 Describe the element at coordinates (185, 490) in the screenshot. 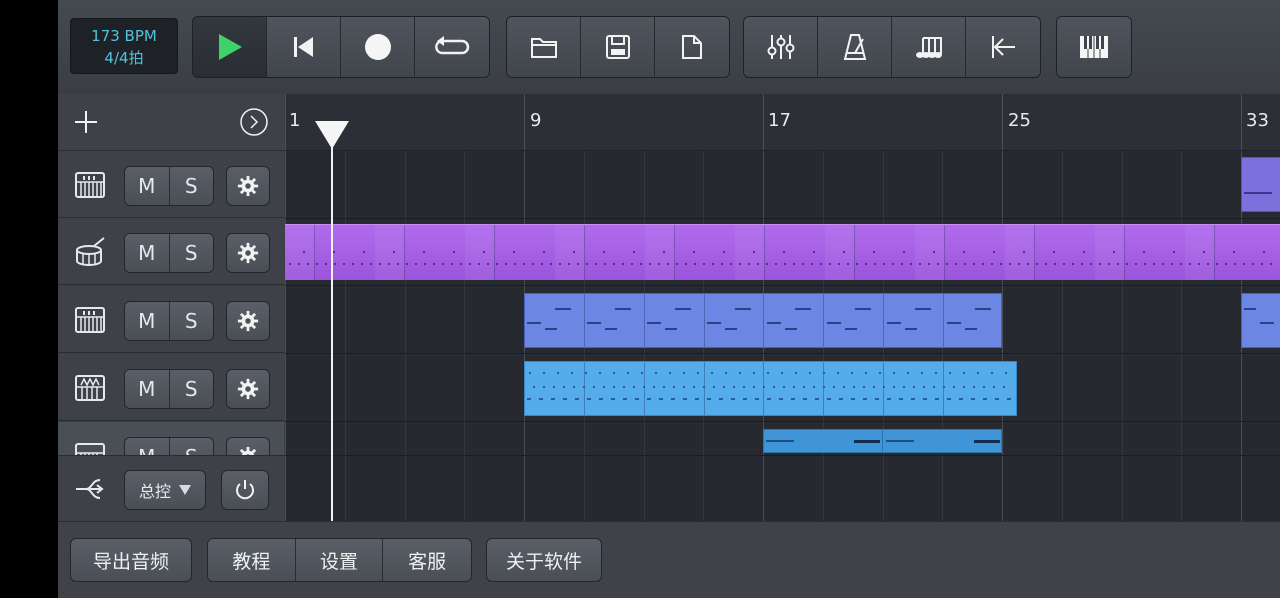

I see `chevron-down-icon` at that location.